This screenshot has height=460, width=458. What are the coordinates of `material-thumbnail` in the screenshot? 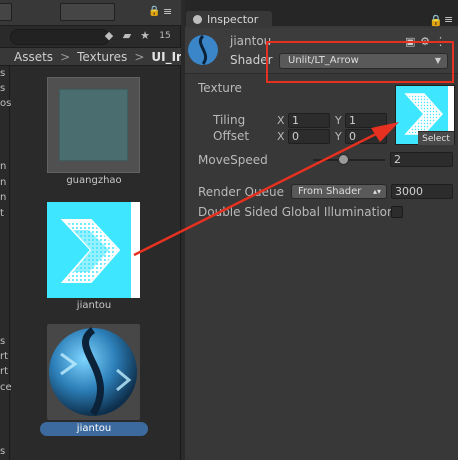 It's located at (93, 372).